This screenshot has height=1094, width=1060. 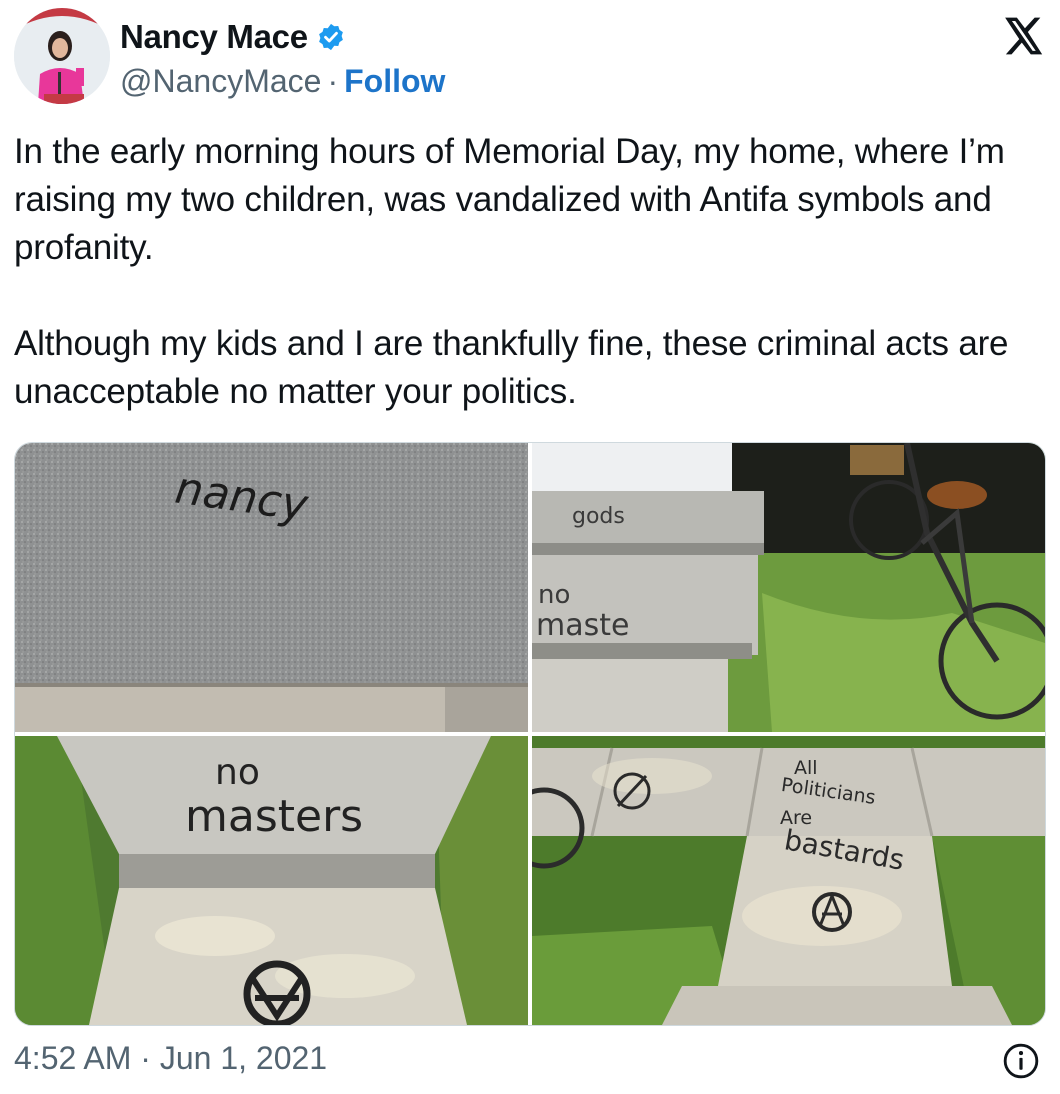 I want to click on graffiti-no: no, so click(x=554, y=595).